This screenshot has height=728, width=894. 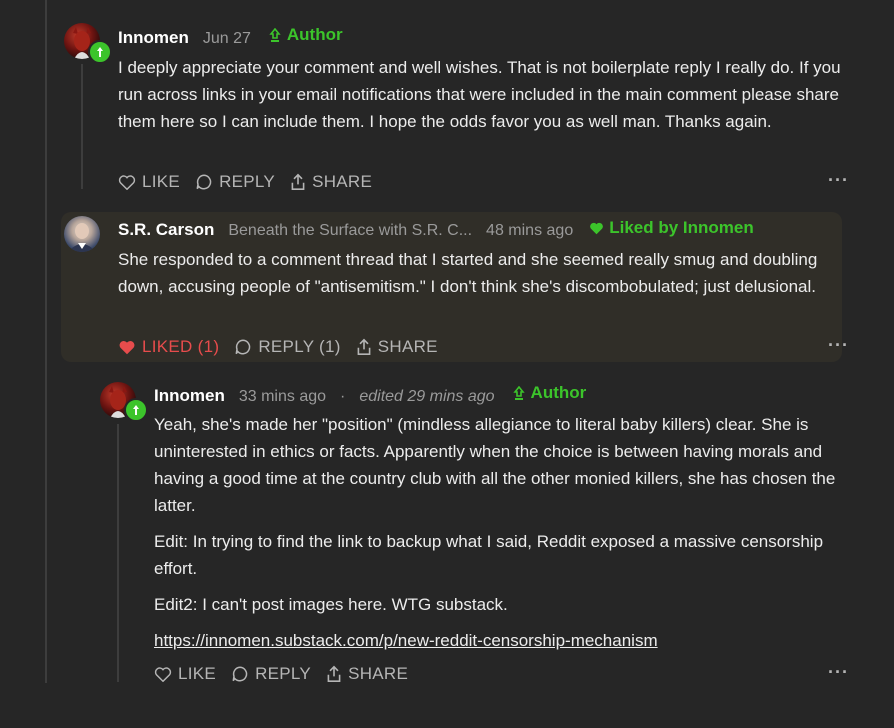 I want to click on comment-date: 48 mins ago, so click(x=529, y=231).